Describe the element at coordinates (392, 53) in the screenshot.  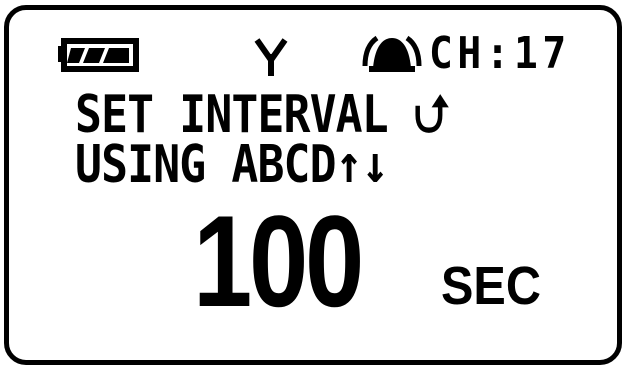
I see `bell-icon` at that location.